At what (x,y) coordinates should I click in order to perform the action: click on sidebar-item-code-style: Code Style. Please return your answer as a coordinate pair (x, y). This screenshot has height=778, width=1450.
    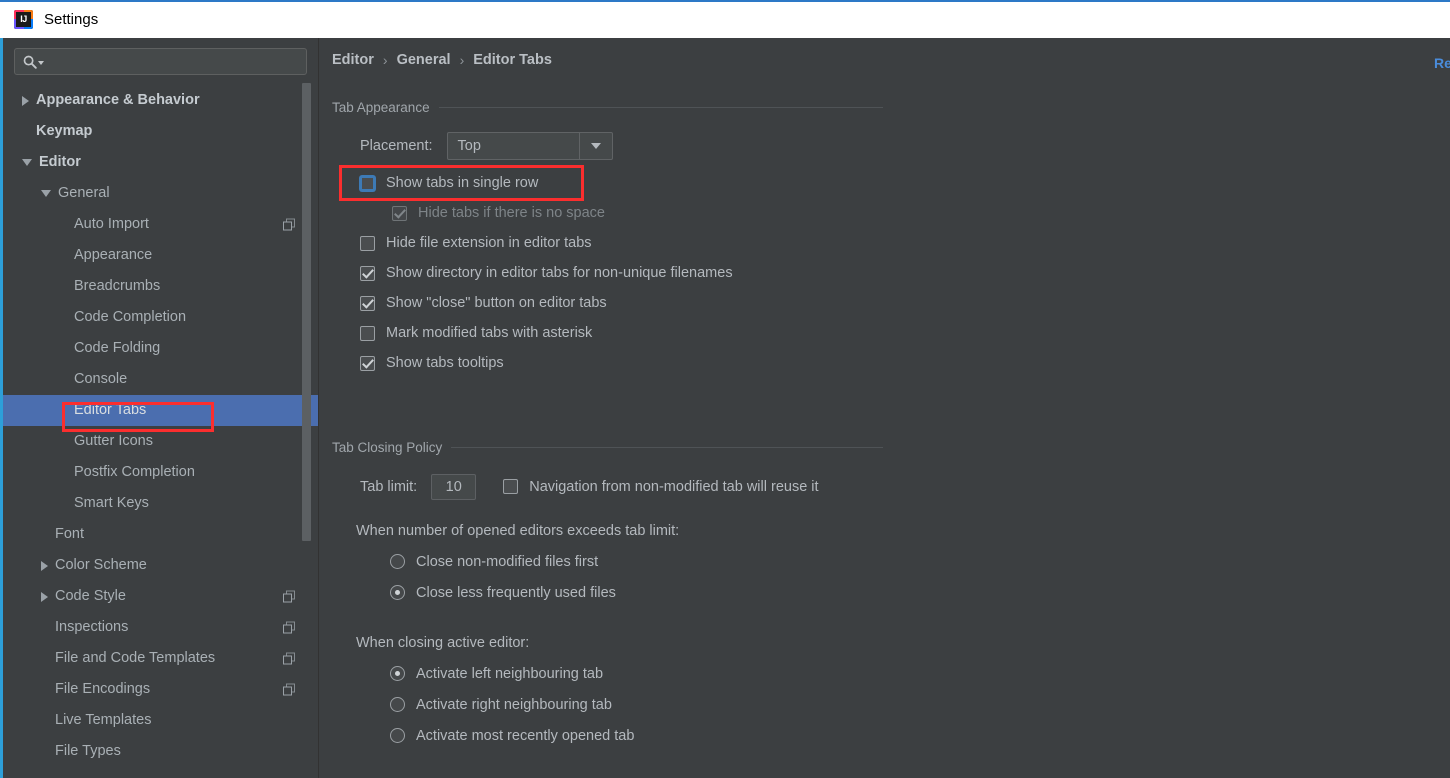
    Looking at the image, I should click on (160, 596).